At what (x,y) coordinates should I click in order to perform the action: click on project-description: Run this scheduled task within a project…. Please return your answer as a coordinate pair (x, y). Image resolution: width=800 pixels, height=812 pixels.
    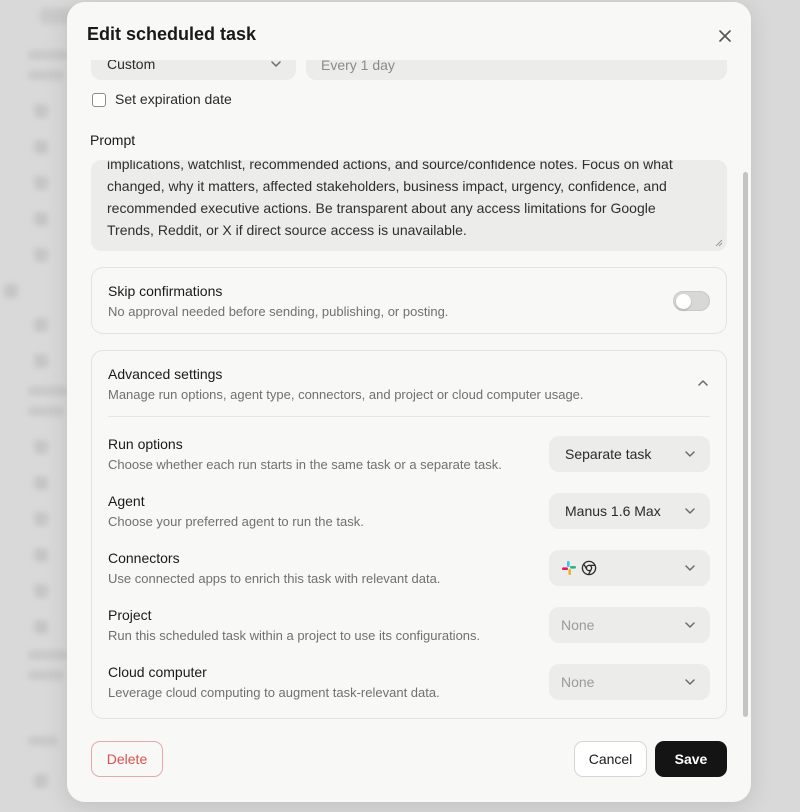
    Looking at the image, I should click on (294, 635).